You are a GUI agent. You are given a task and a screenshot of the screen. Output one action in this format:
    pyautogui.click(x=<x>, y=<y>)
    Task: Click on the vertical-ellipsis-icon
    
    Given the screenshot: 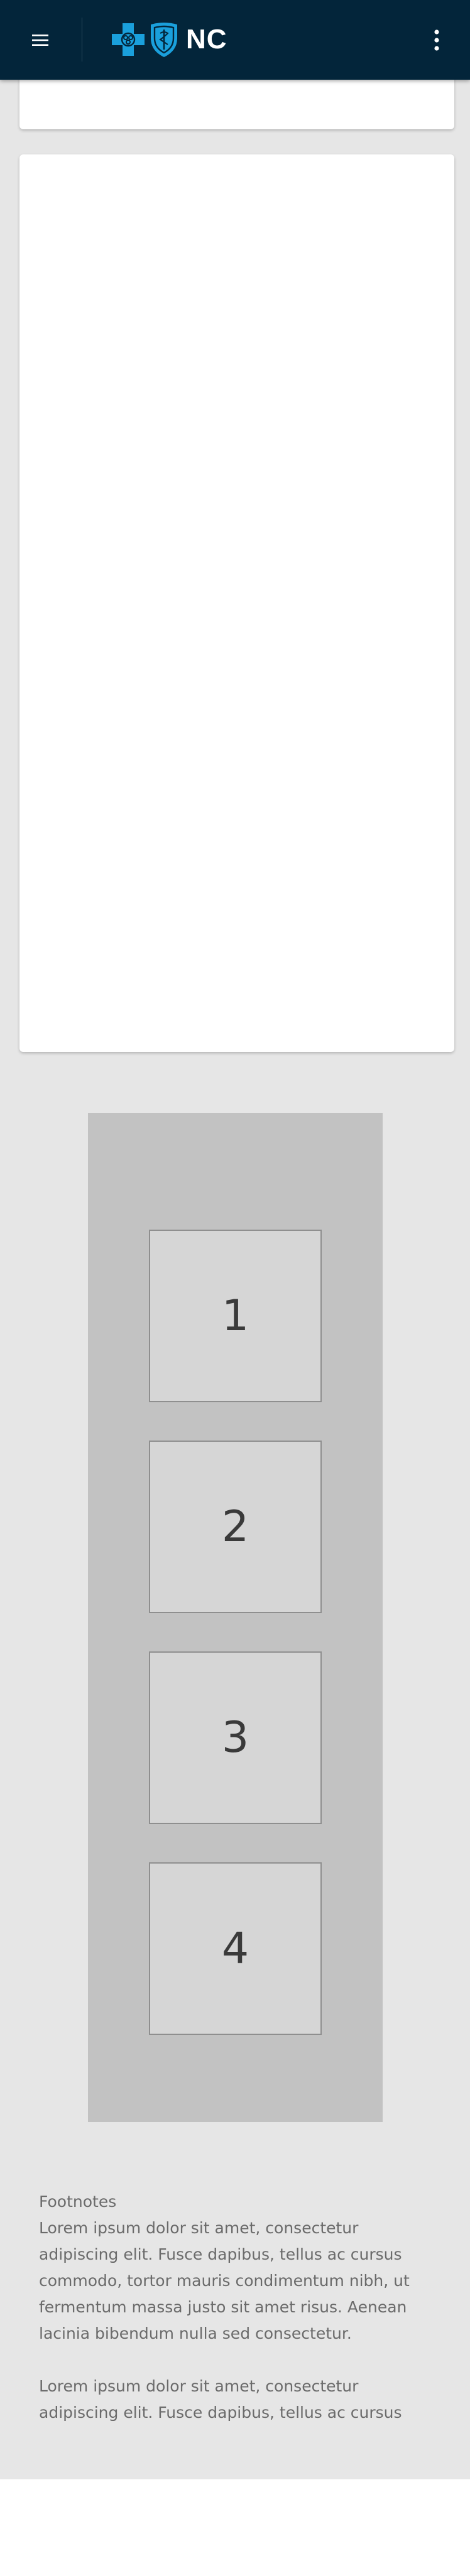 What is the action you would take?
    pyautogui.click(x=436, y=40)
    